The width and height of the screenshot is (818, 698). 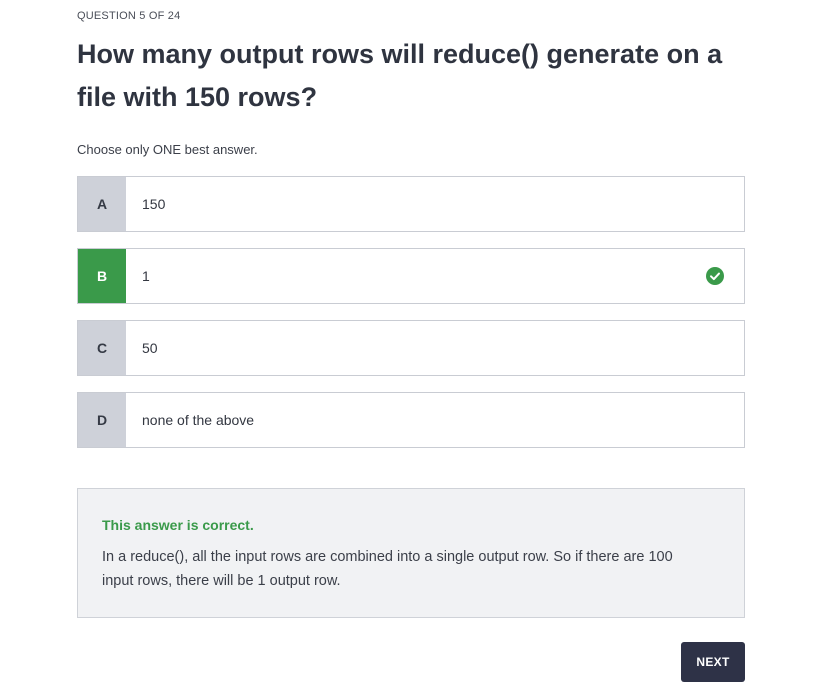 I want to click on option-c: C 50, so click(x=411, y=348).